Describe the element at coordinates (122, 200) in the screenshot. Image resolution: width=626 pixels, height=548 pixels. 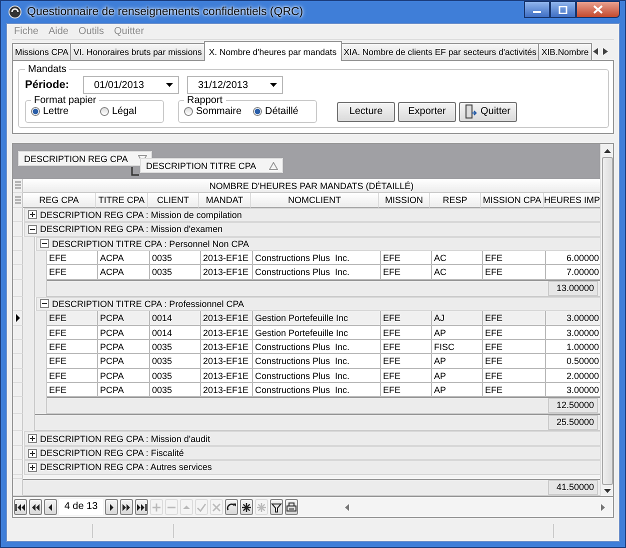
I see `column-header: TITRE CPA` at that location.